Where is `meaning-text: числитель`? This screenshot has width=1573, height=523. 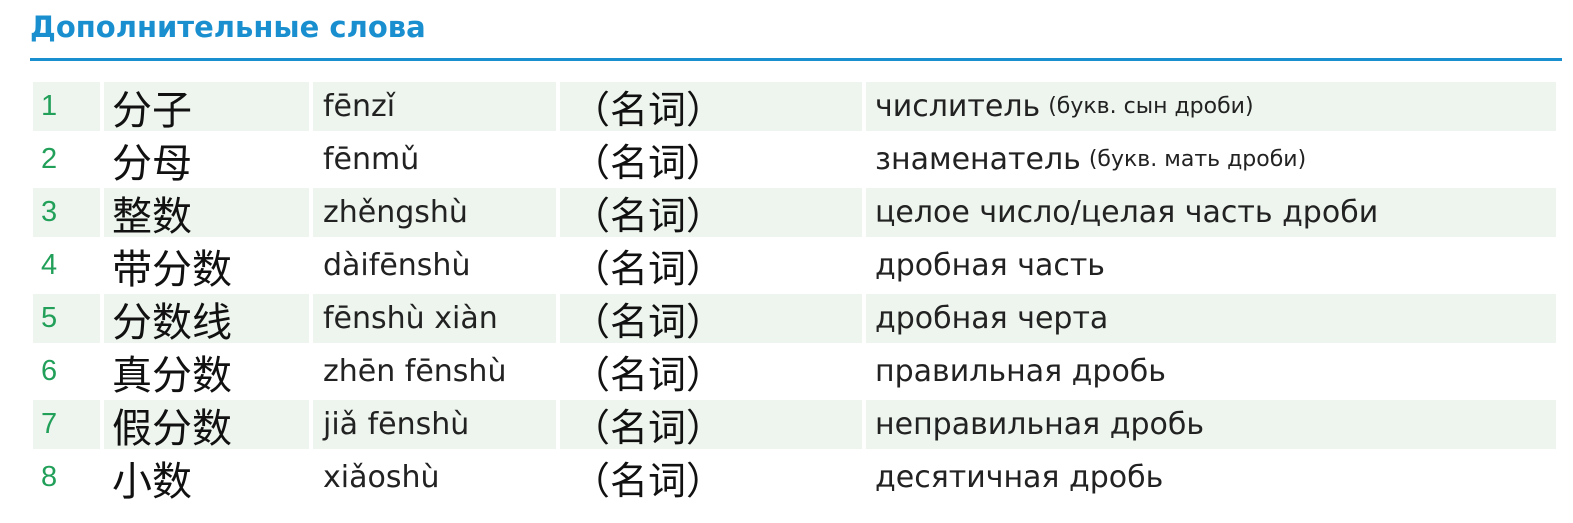
meaning-text: числитель is located at coordinates (958, 106).